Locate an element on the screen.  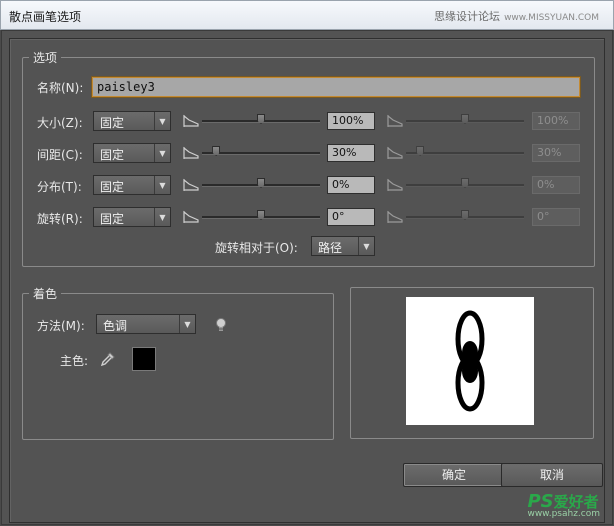
window-title: 散点画笔选项 is located at coordinates (45, 17).